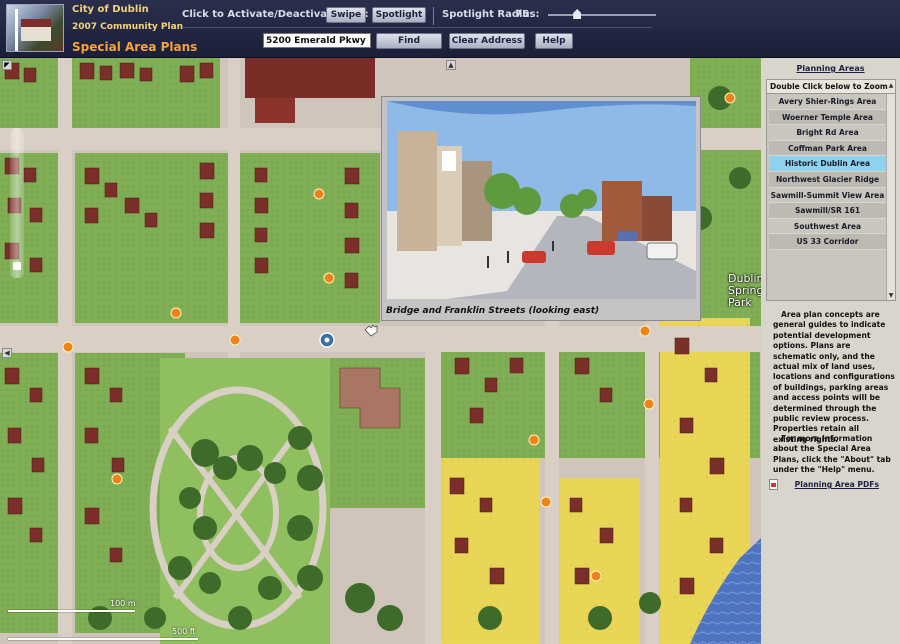 The width and height of the screenshot is (900, 644). What do you see at coordinates (317, 40) in the screenshot?
I see `address-input` at bounding box center [317, 40].